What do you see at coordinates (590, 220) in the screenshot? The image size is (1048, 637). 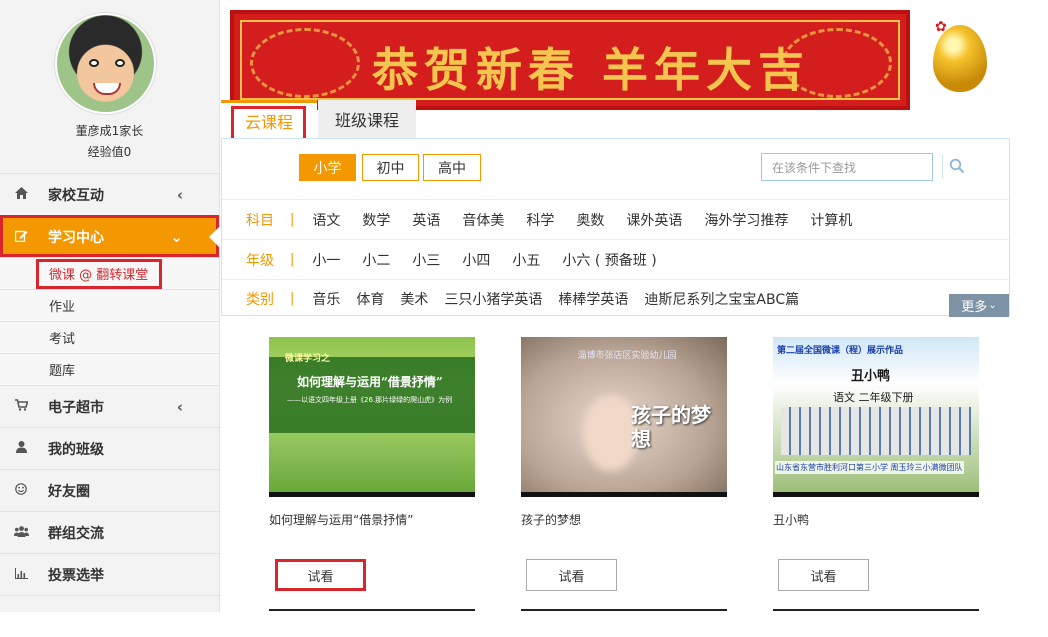 I see `filter-option: 奥数` at bounding box center [590, 220].